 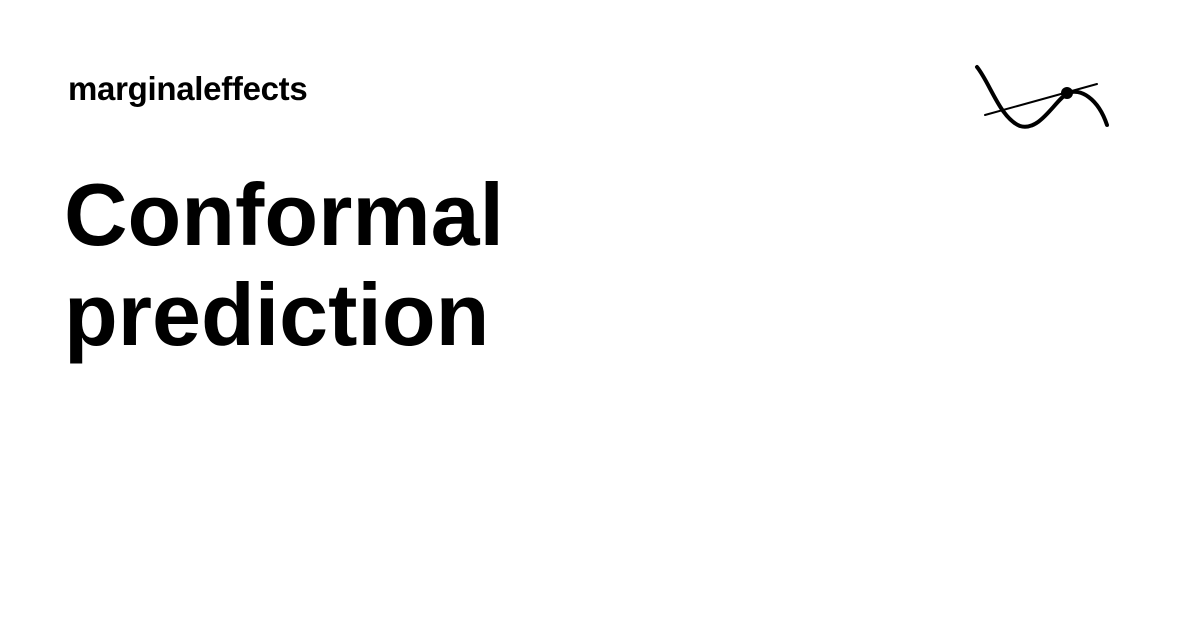 I want to click on curve-with-tangent-line-icon, so click(x=1042, y=97).